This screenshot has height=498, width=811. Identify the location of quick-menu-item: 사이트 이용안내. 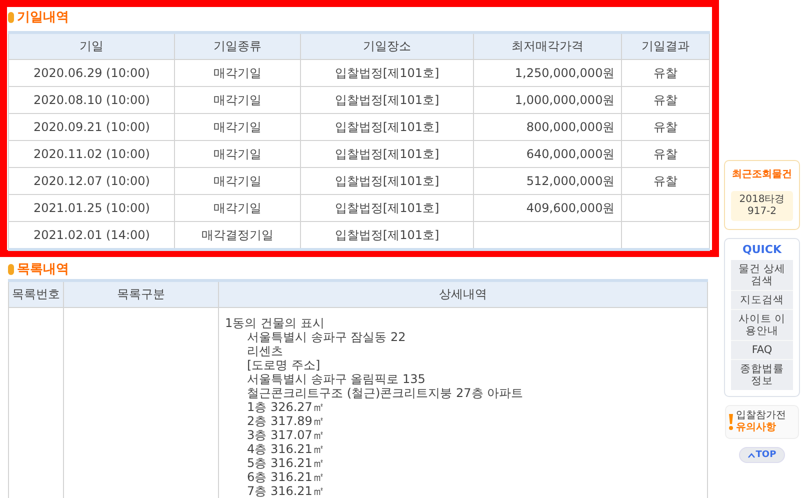
(762, 325).